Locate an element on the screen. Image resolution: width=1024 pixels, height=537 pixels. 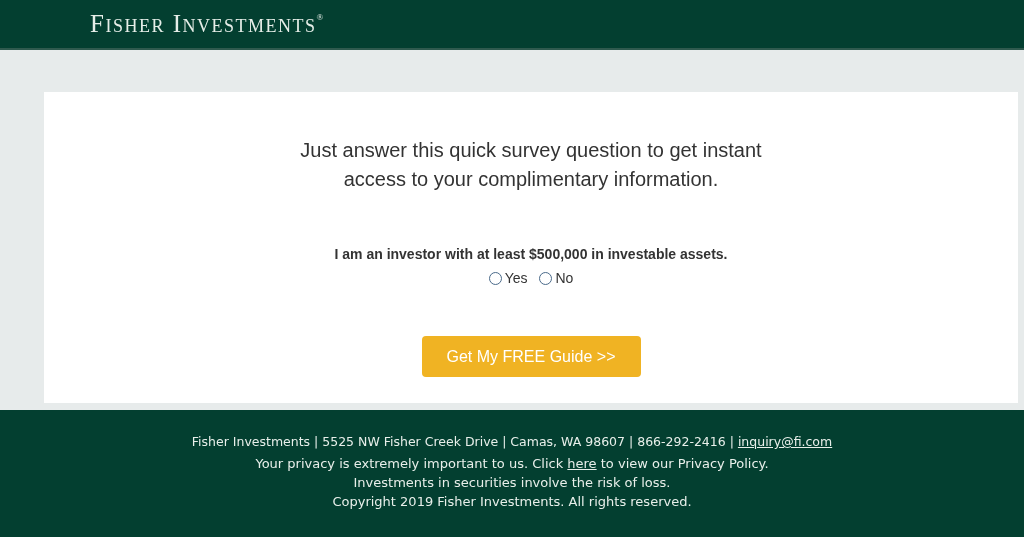
radio-option: Yes is located at coordinates (508, 278).